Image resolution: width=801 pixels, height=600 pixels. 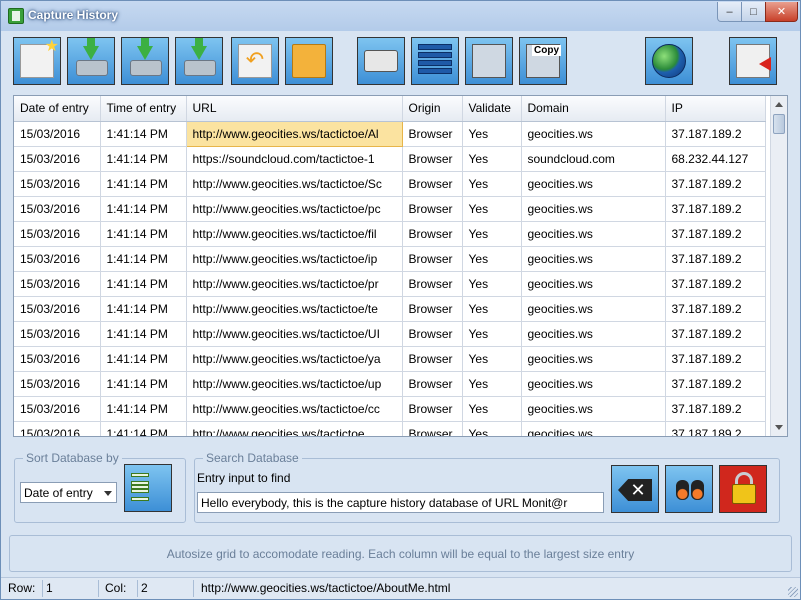 I want to click on sort-select: Date of entry, so click(x=68, y=492).